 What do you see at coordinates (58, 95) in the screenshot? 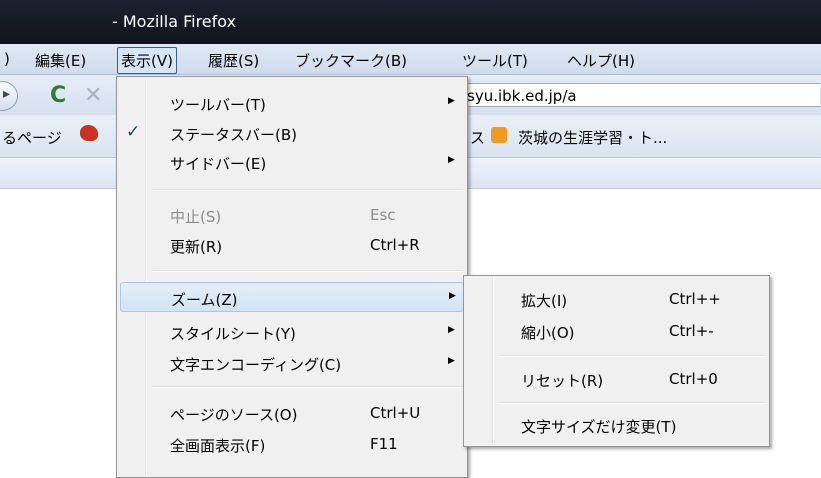
I see `reload-icon: C` at bounding box center [58, 95].